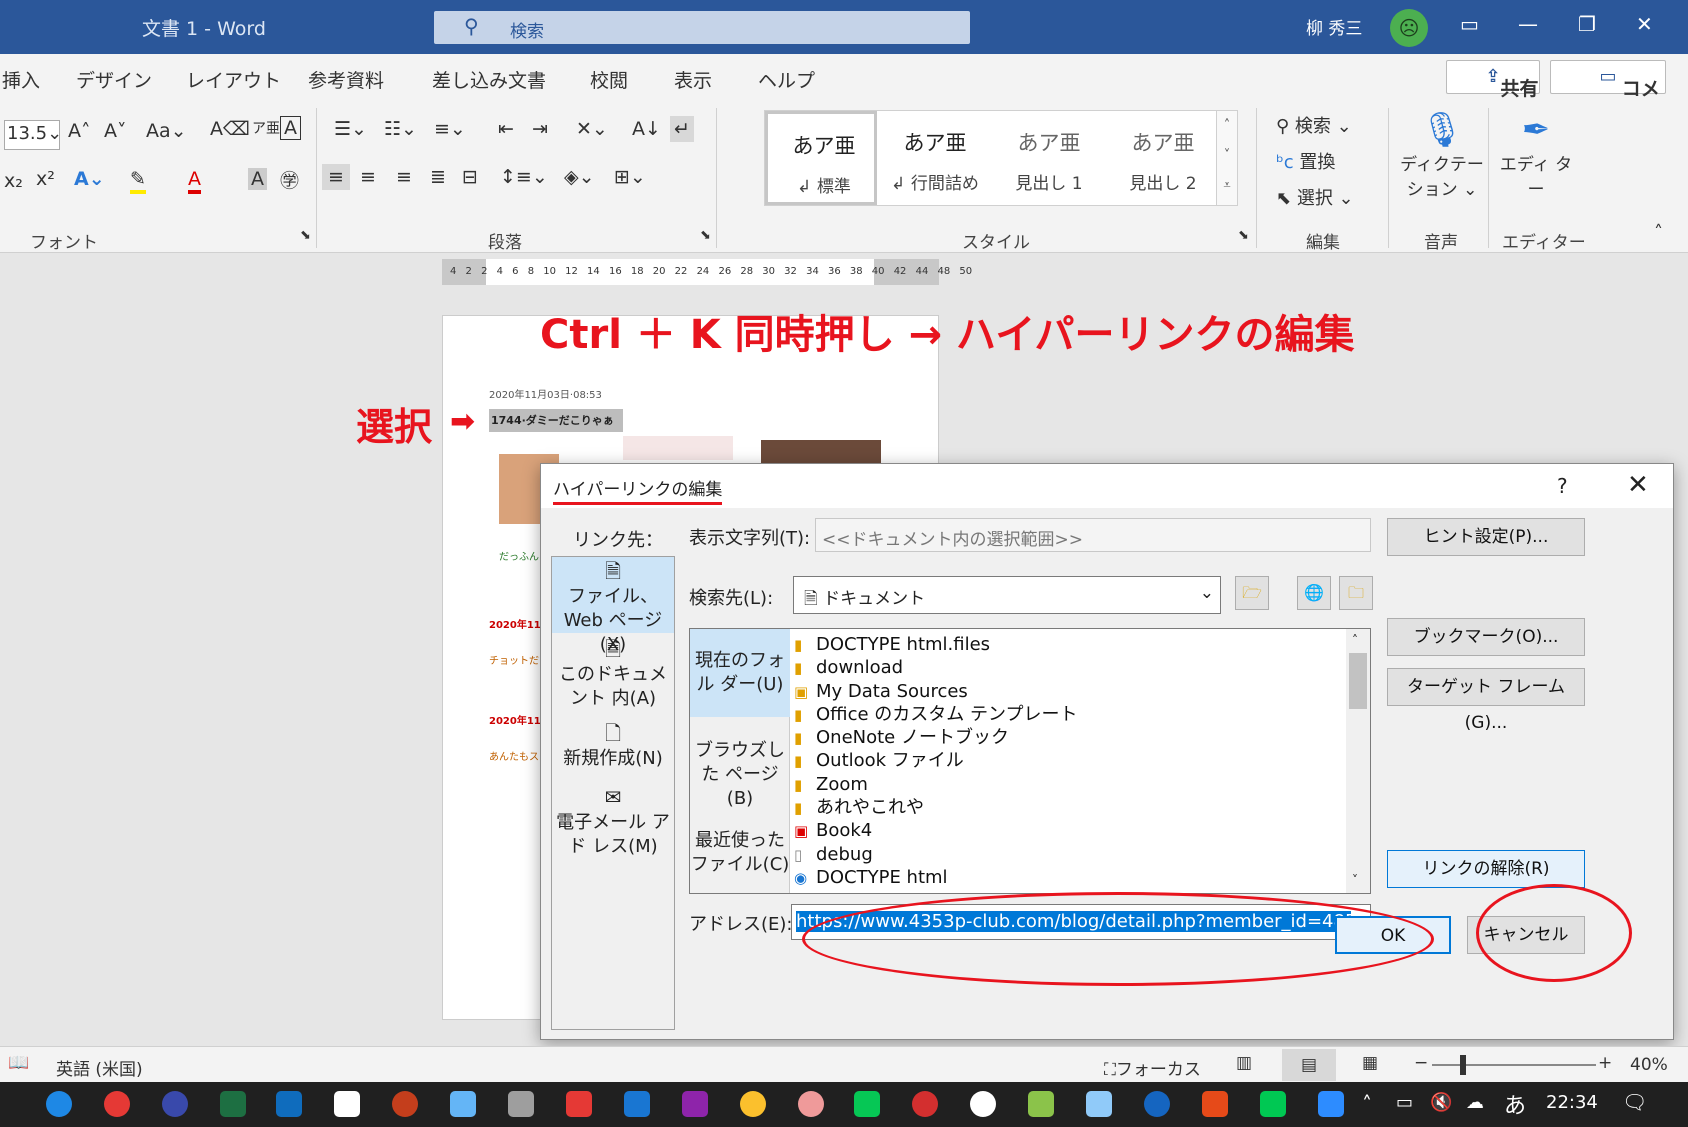 The height and width of the screenshot is (1127, 1688). I want to click on browse-file-button: 🗀, so click(1356, 593).